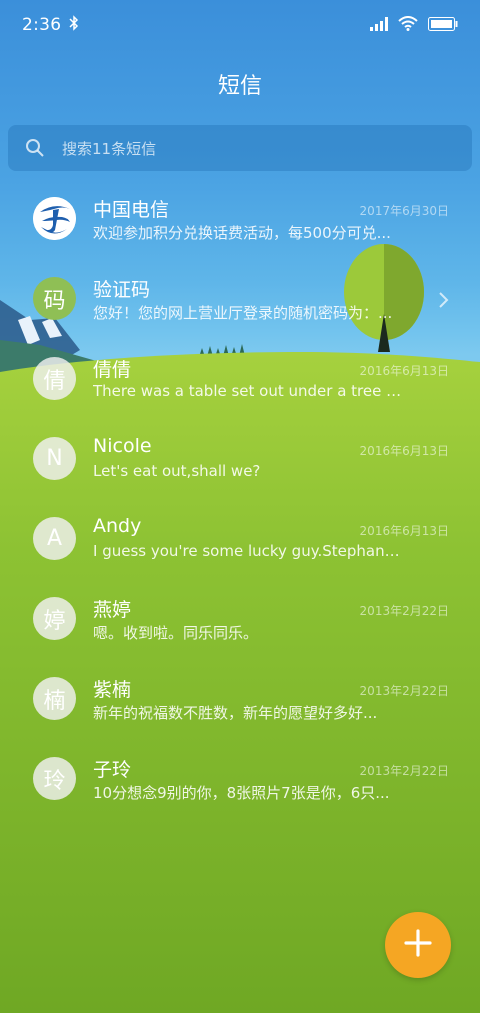 The image size is (480, 1013). What do you see at coordinates (54, 381) in the screenshot?
I see `avatar-text: 倩` at bounding box center [54, 381].